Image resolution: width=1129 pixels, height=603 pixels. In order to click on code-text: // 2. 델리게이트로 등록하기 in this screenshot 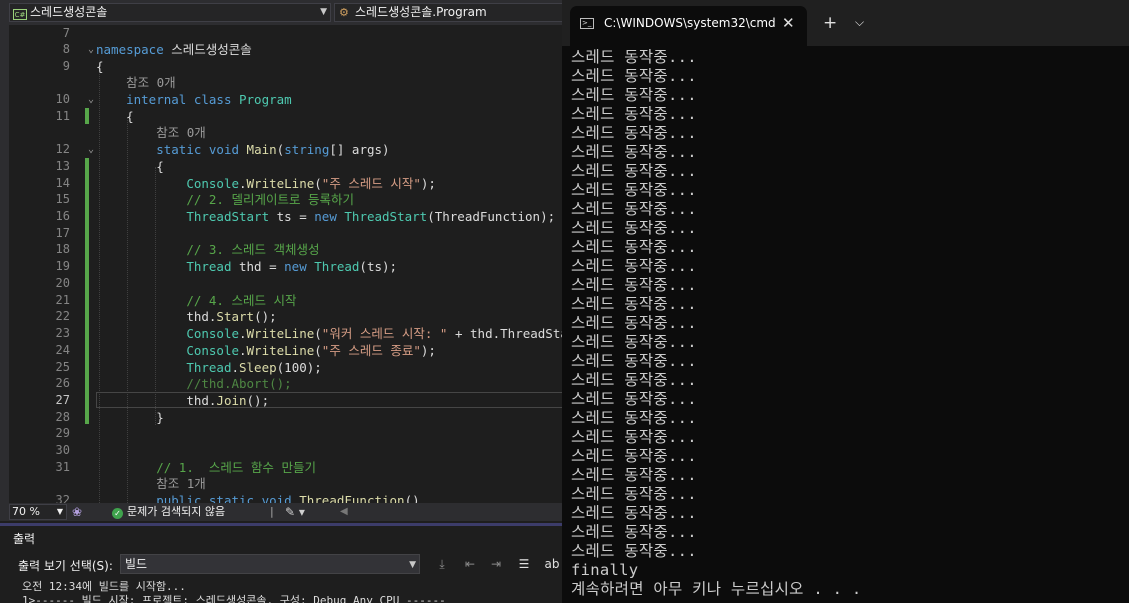, I will do `click(270, 199)`.